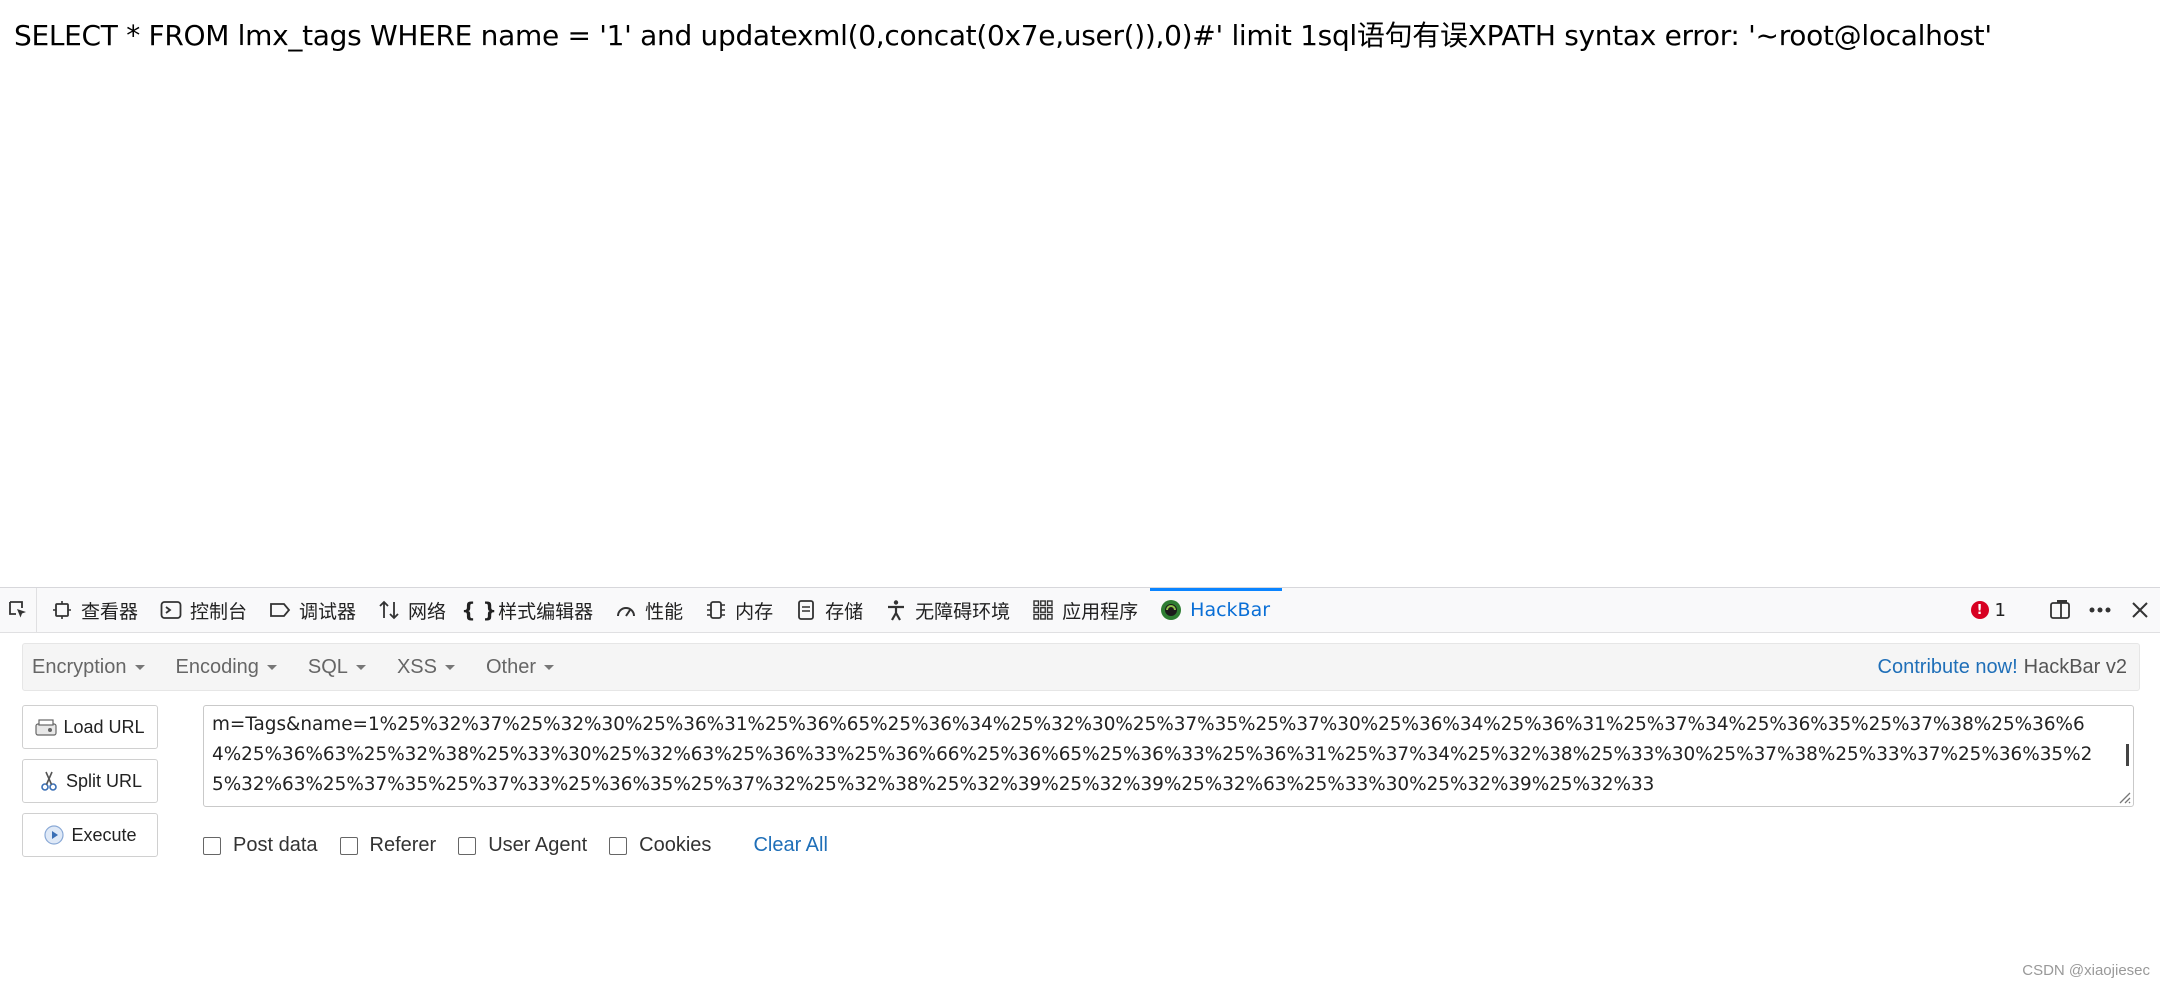  I want to click on storage-icon, so click(806, 610).